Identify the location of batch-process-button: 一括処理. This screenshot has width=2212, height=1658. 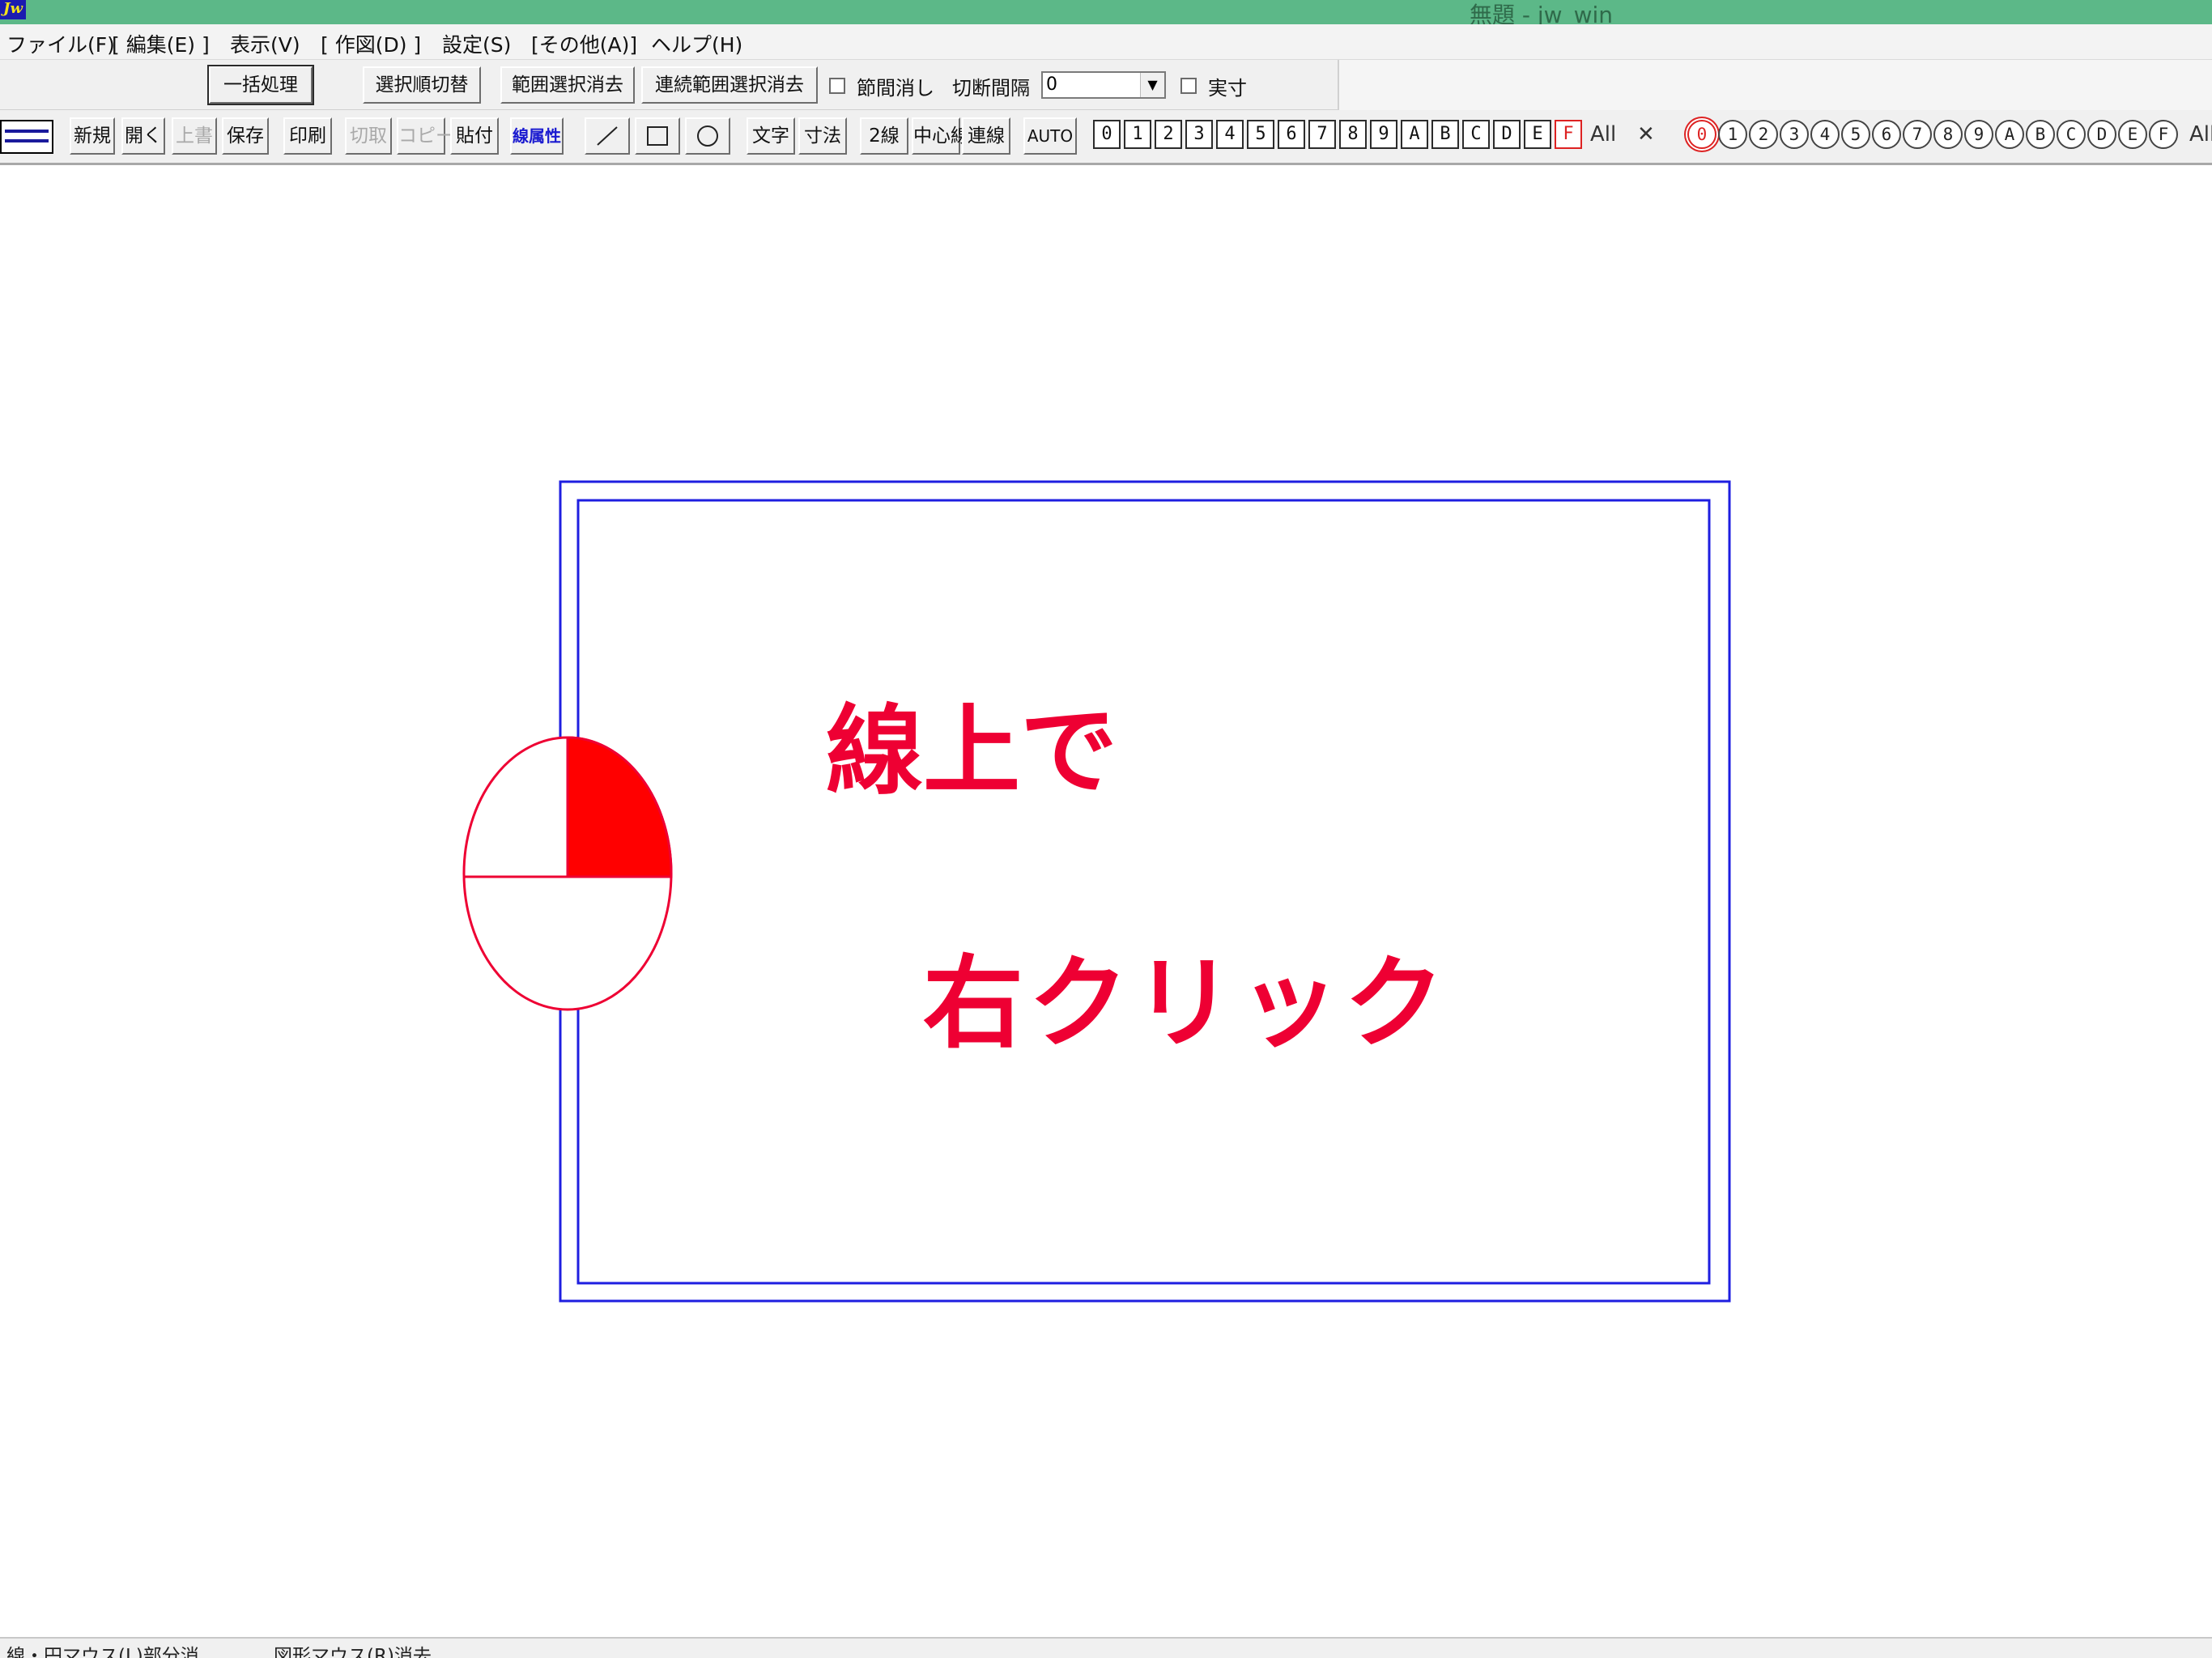
(261, 85).